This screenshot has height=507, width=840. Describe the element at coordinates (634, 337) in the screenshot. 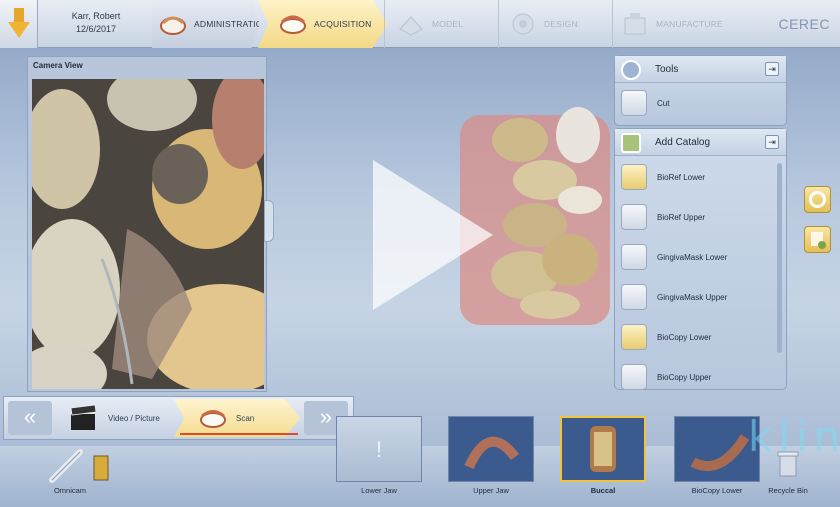

I see `biocopy-lower-icon` at that location.